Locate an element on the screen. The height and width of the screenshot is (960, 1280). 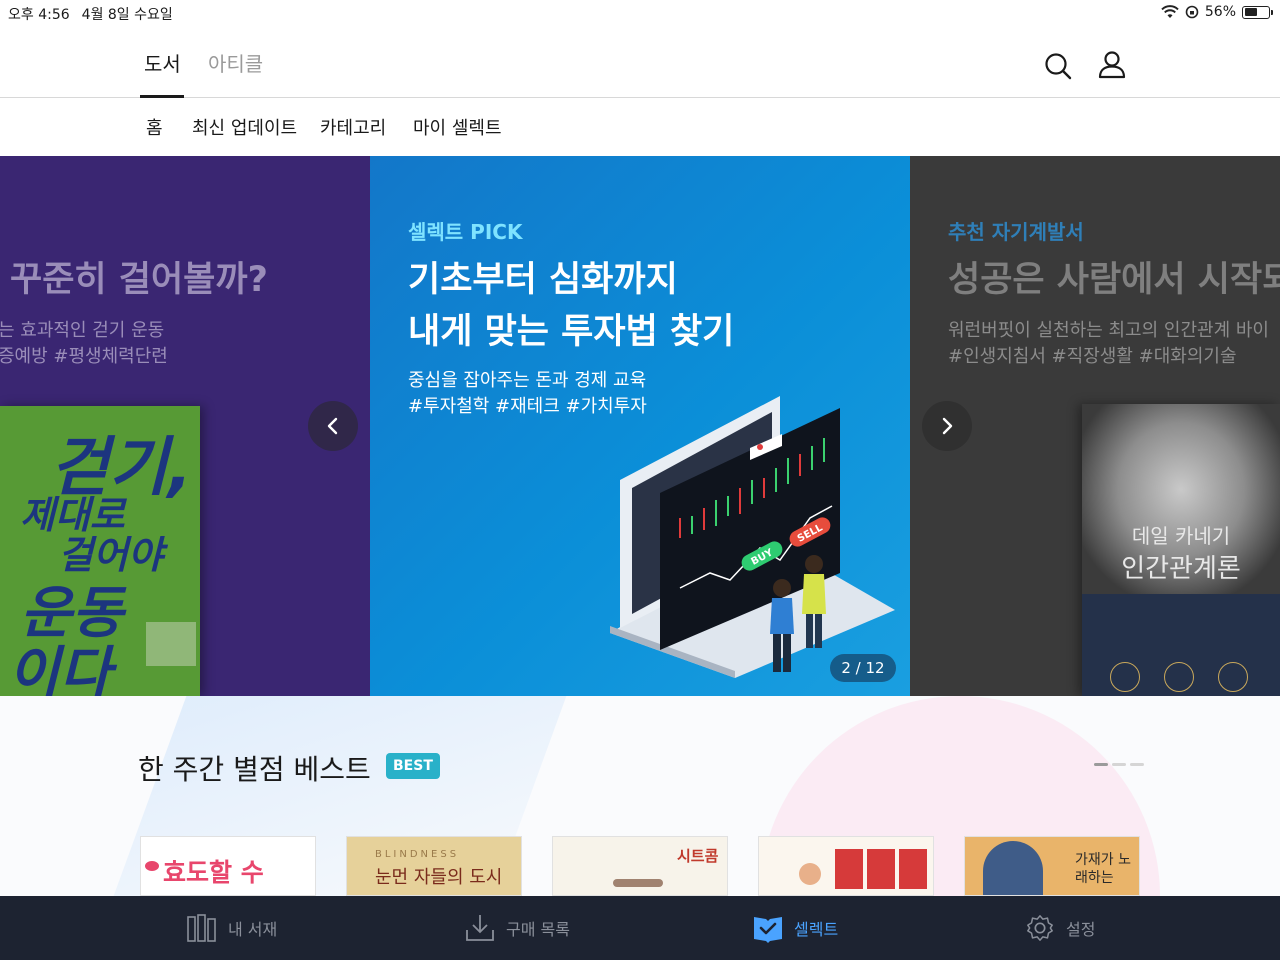
slide-title-line1: 기초부터 심화까지 is located at coordinates (543, 280).